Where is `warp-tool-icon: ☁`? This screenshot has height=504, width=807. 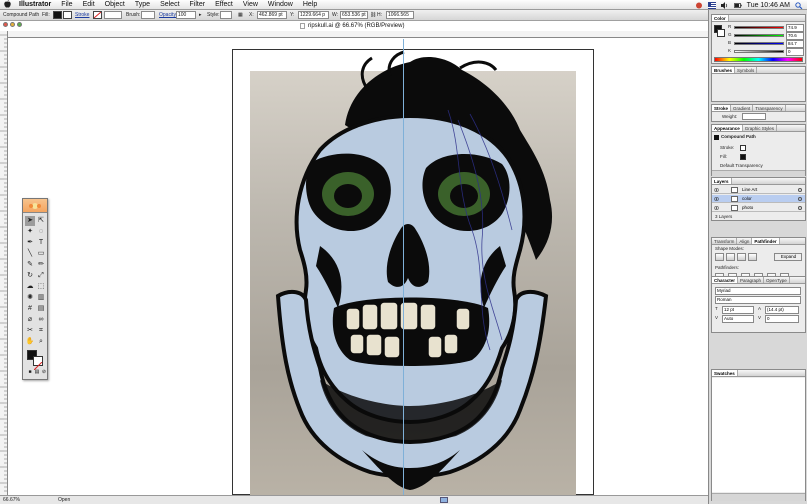 warp-tool-icon: ☁ is located at coordinates (30, 287).